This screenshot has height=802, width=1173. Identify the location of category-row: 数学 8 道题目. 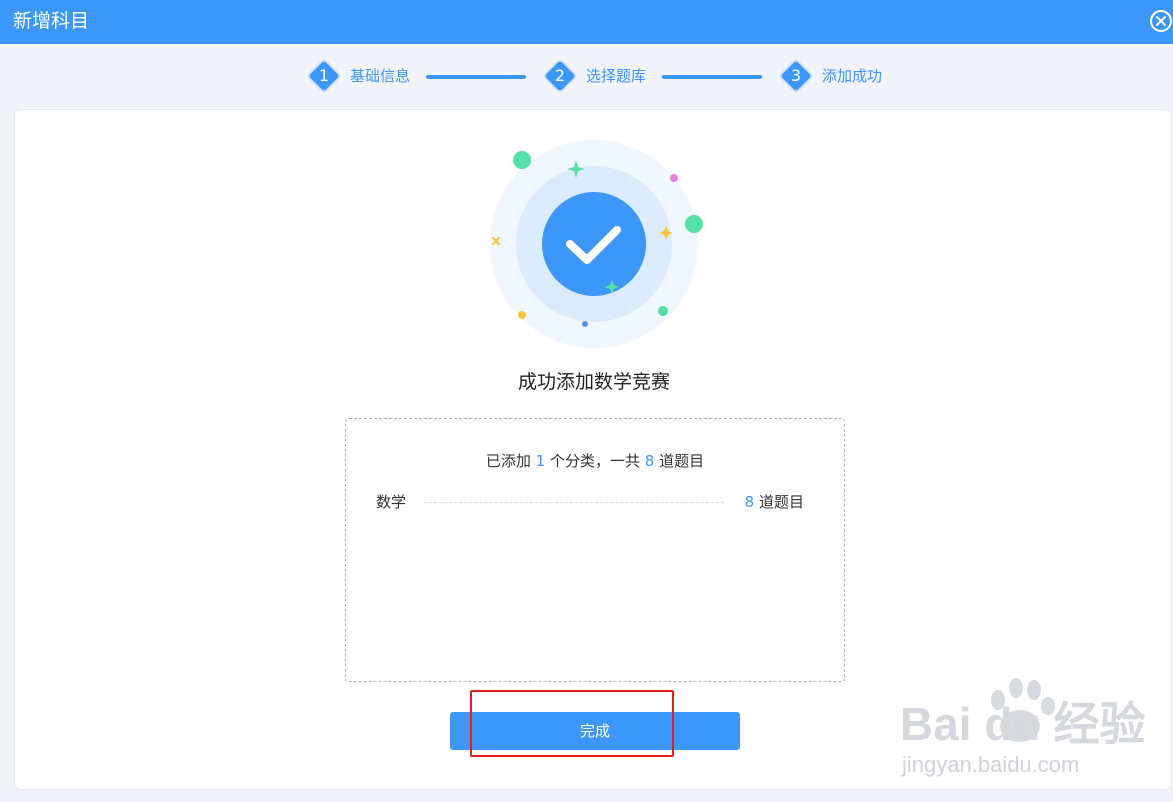
(590, 502).